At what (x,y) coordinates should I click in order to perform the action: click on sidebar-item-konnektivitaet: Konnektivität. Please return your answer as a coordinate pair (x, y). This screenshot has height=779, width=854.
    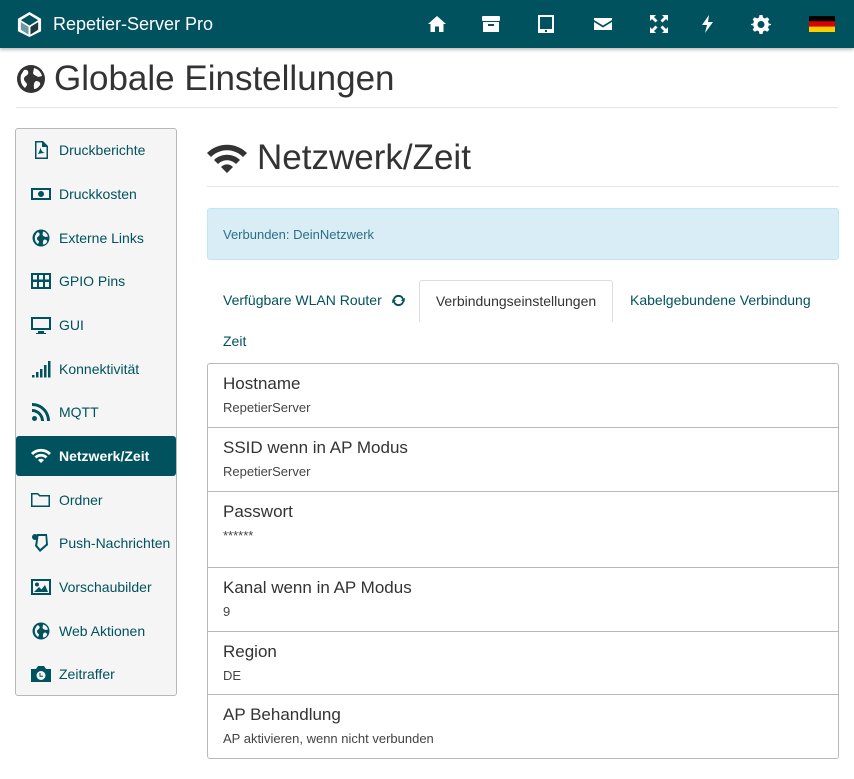
    Looking at the image, I should click on (96, 369).